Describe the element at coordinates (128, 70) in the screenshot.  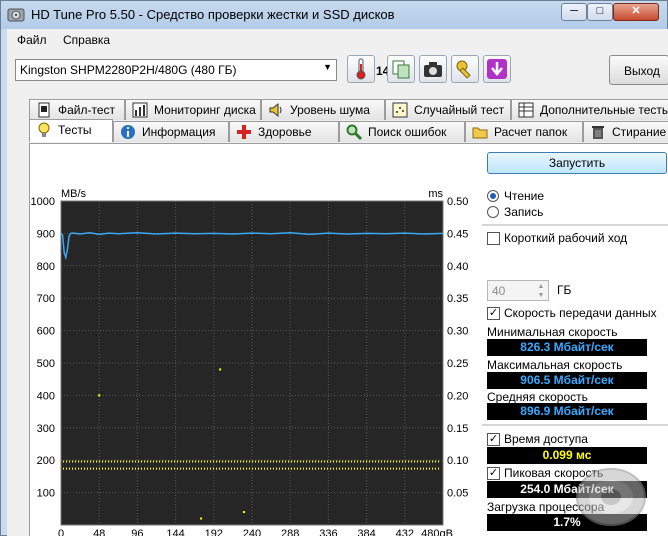
I see `drive-select-value: Kingston SHPM2280P2H/480G (480 ГБ)` at that location.